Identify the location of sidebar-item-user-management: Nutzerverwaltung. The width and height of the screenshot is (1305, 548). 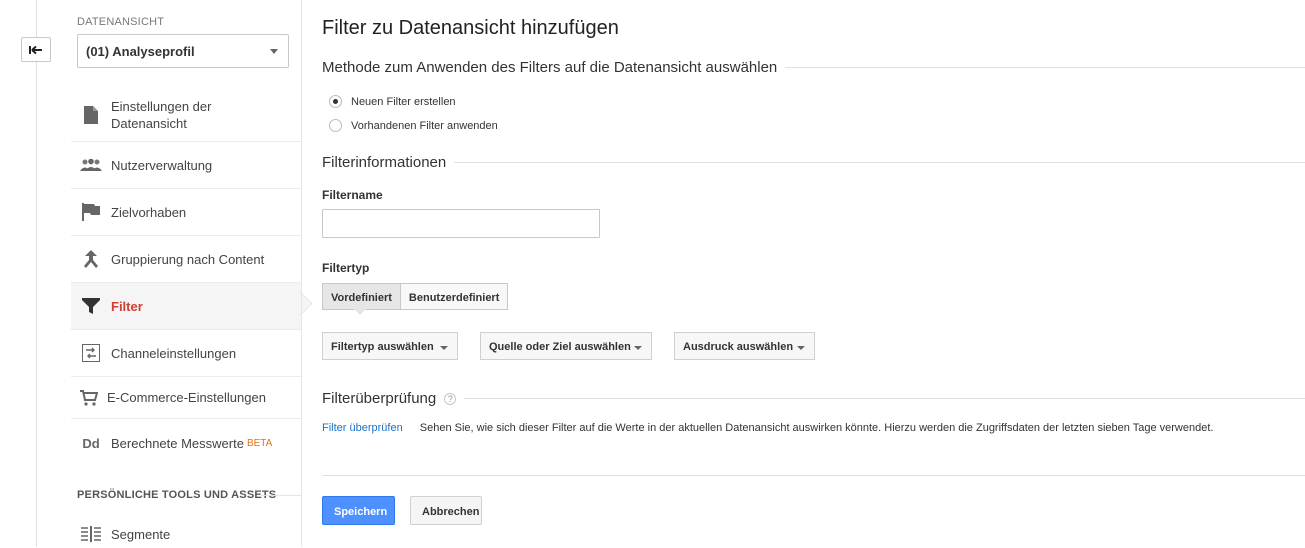
(186, 165).